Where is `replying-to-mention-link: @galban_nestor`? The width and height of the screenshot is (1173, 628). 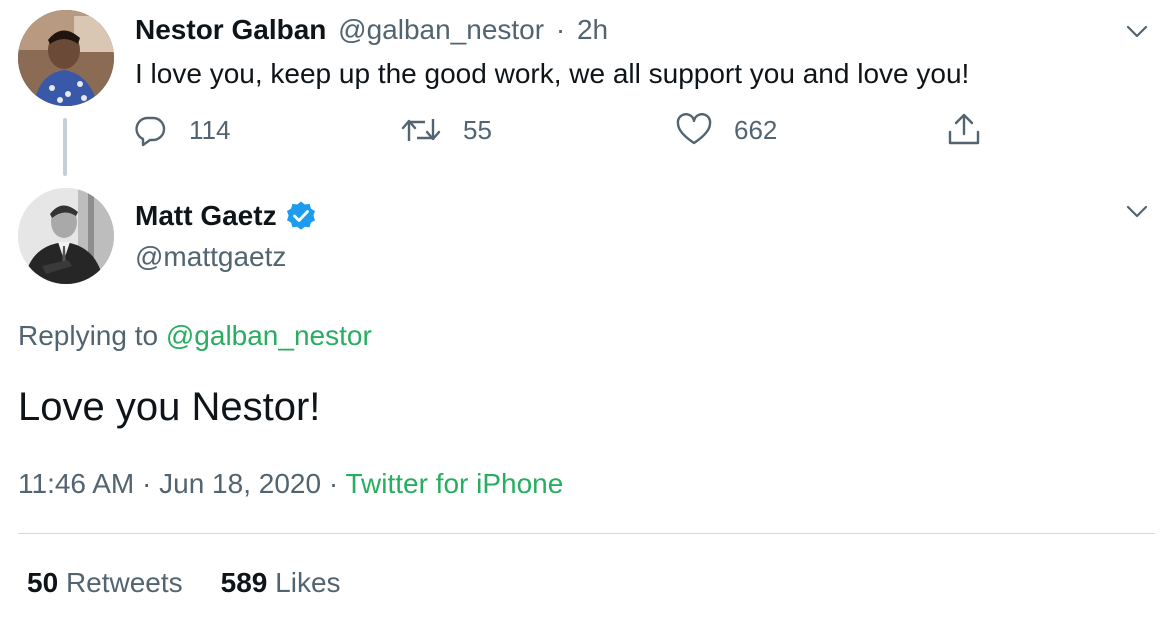
replying-to-mention-link: @galban_nestor is located at coordinates (269, 335).